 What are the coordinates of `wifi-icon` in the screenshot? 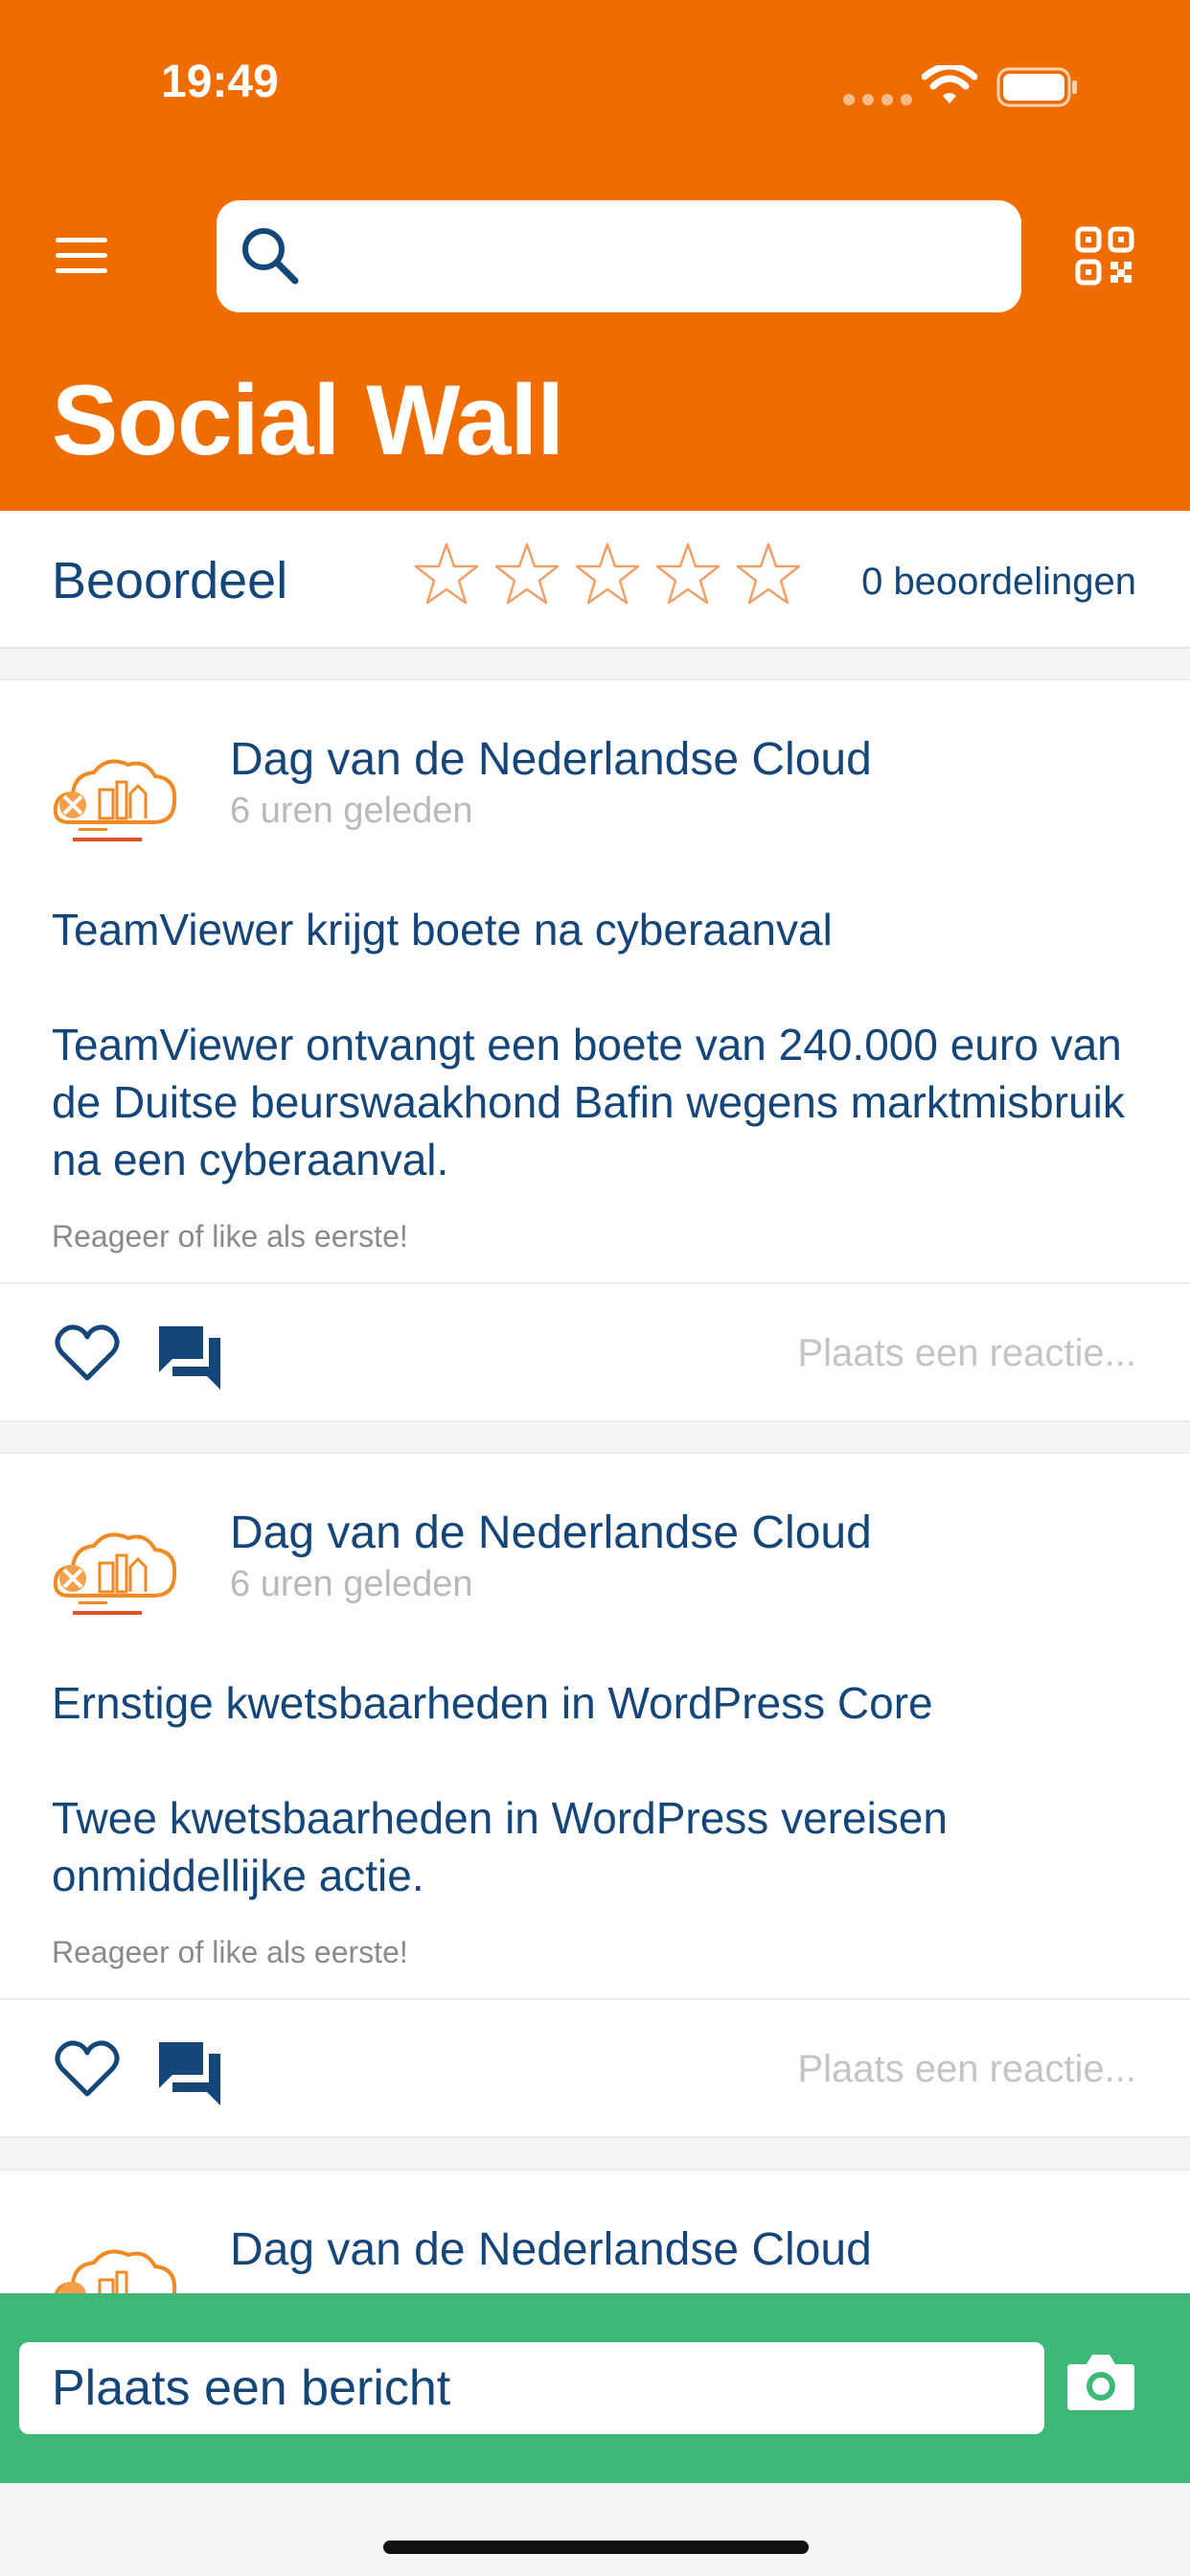 It's located at (950, 85).